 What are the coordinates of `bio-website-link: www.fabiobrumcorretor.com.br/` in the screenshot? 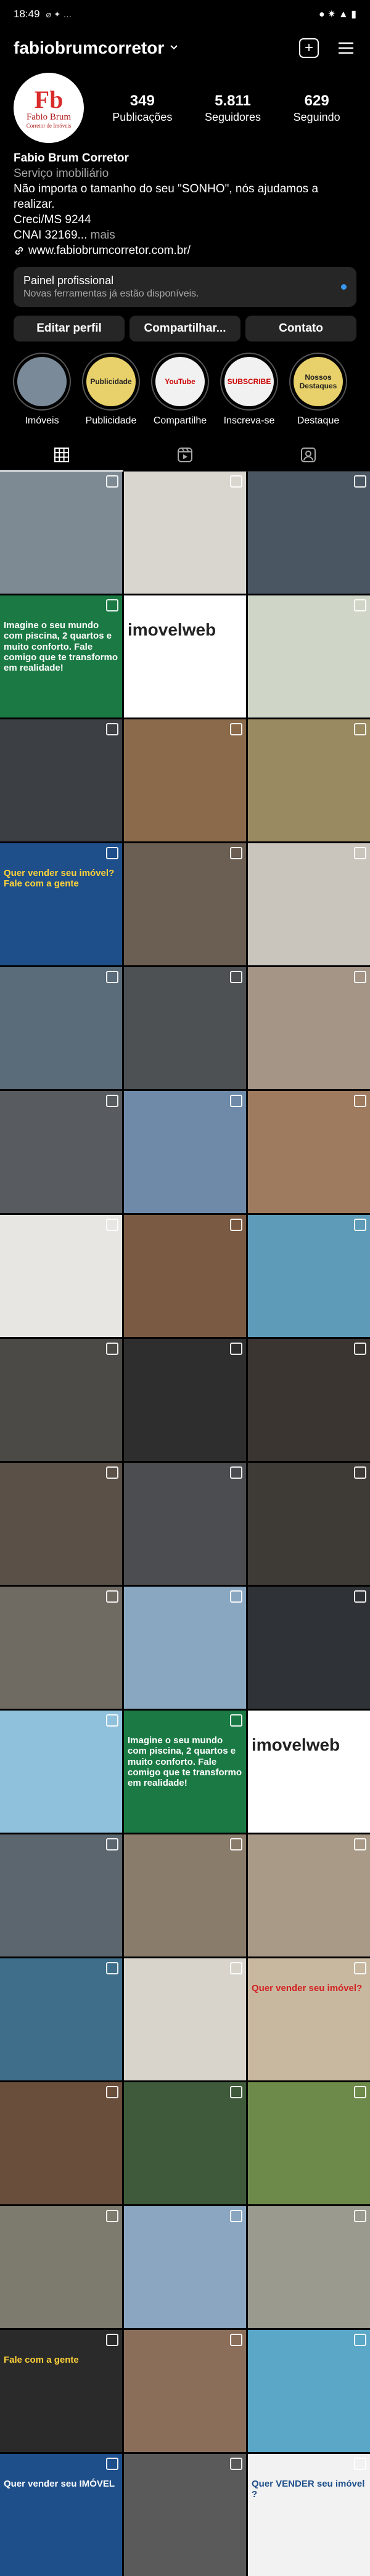 It's located at (185, 250).